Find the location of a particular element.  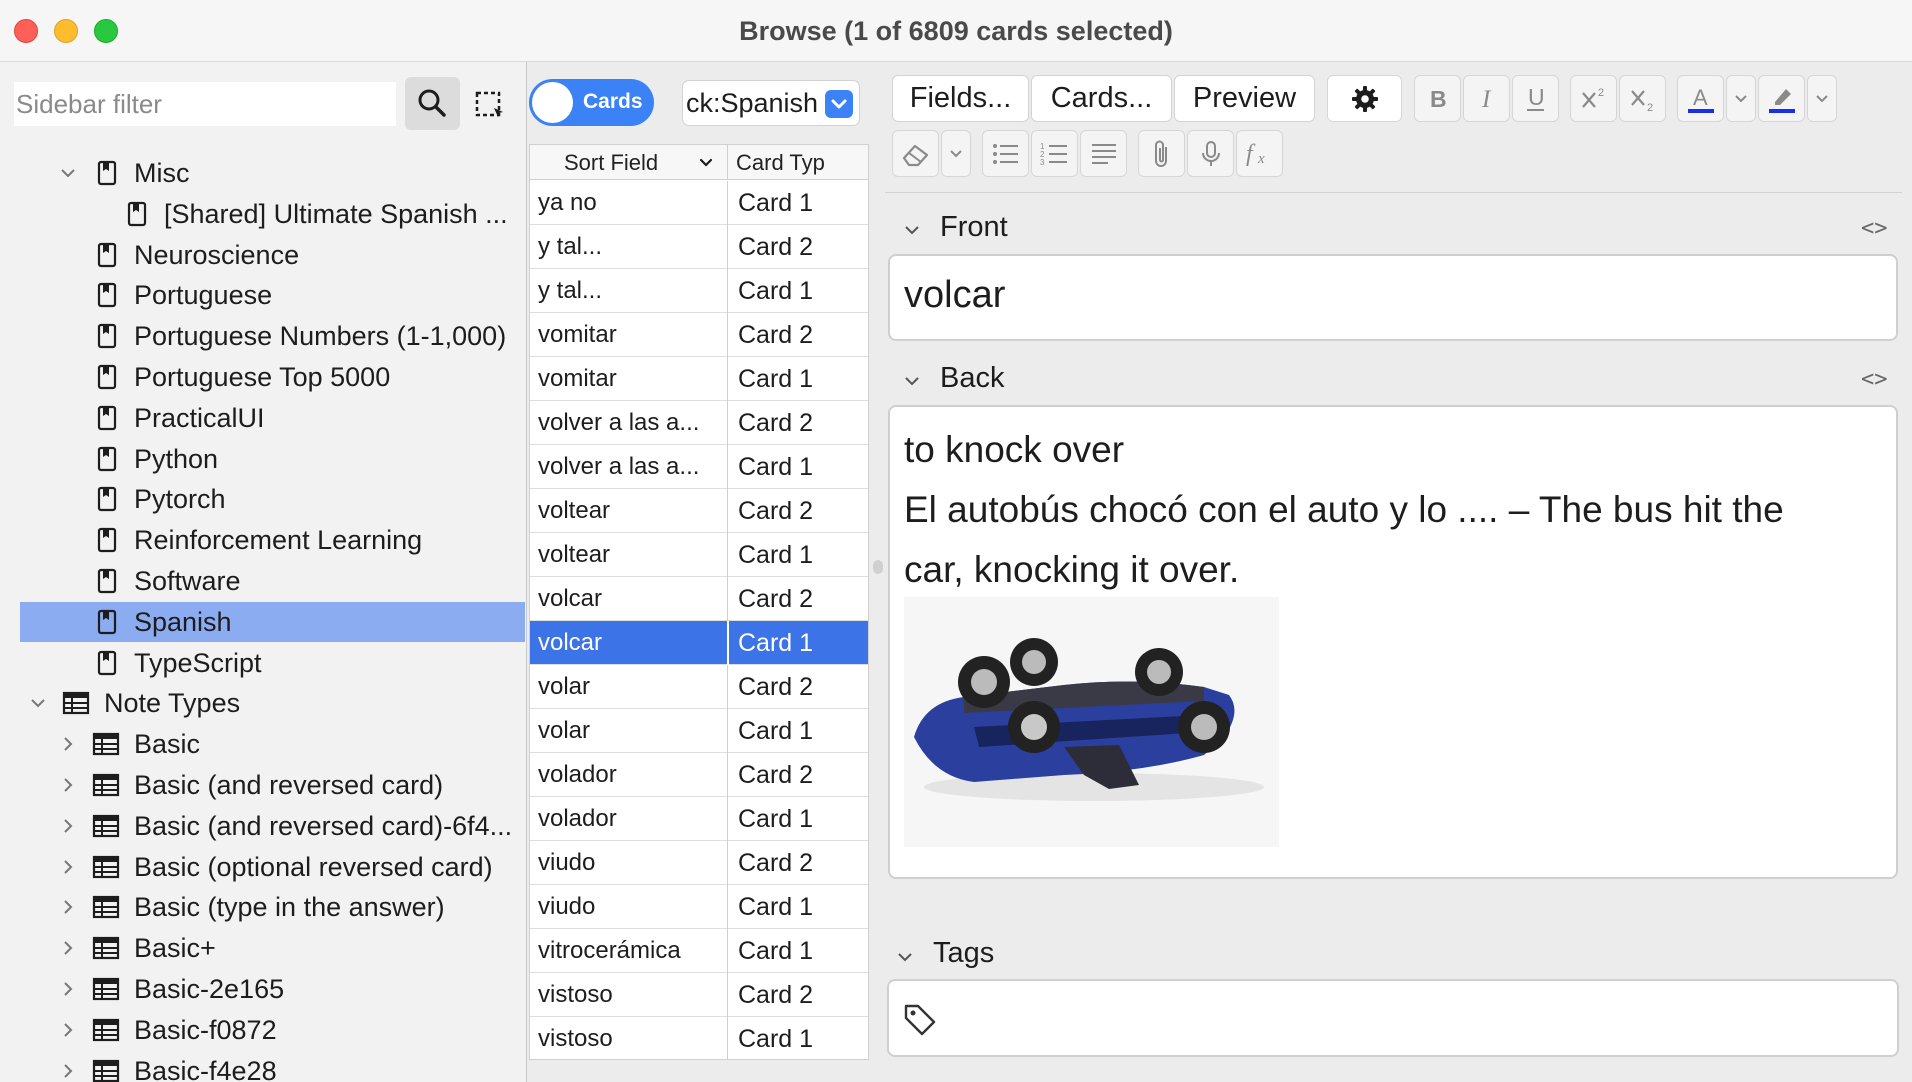

column-header-card-type: Card Typ is located at coordinates (780, 163).